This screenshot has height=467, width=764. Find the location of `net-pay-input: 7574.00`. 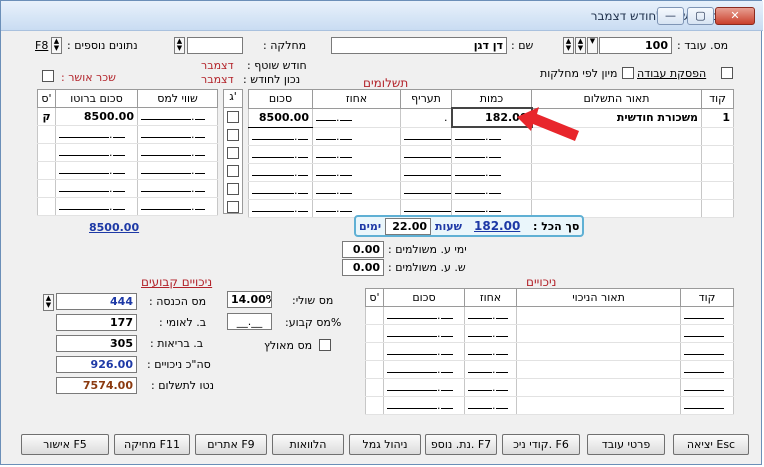

net-pay-input: 7574.00 is located at coordinates (96, 385).